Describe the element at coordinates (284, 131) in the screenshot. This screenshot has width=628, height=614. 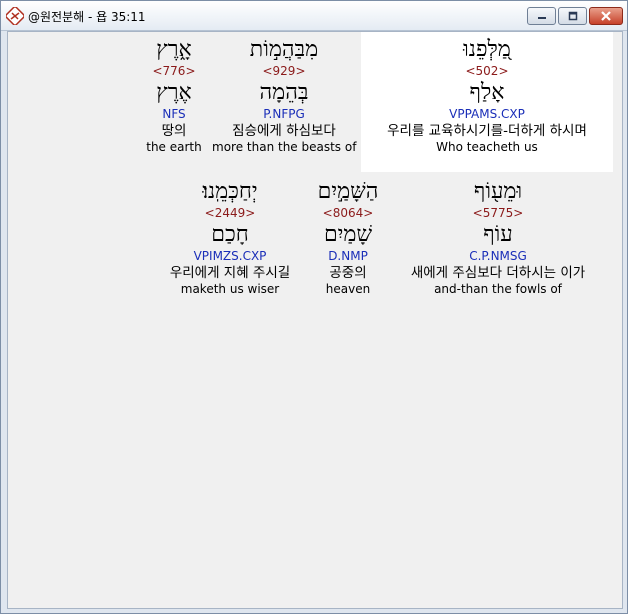
I see `korean-translation: 짐승에게 하심보다` at that location.